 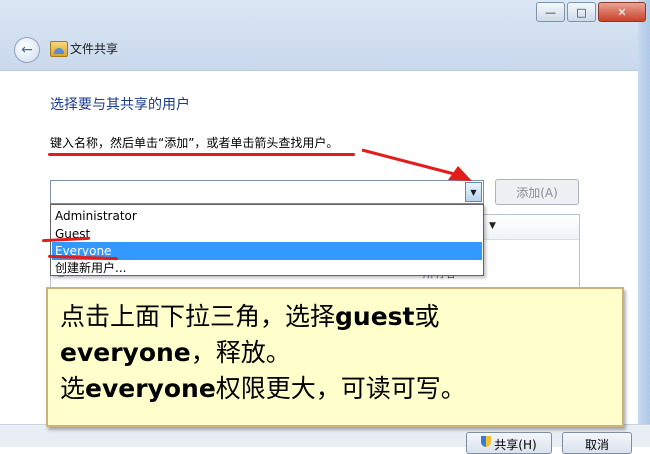 I want to click on note-line-3: 选everyone权限更大，可读可写。, so click(x=263, y=388).